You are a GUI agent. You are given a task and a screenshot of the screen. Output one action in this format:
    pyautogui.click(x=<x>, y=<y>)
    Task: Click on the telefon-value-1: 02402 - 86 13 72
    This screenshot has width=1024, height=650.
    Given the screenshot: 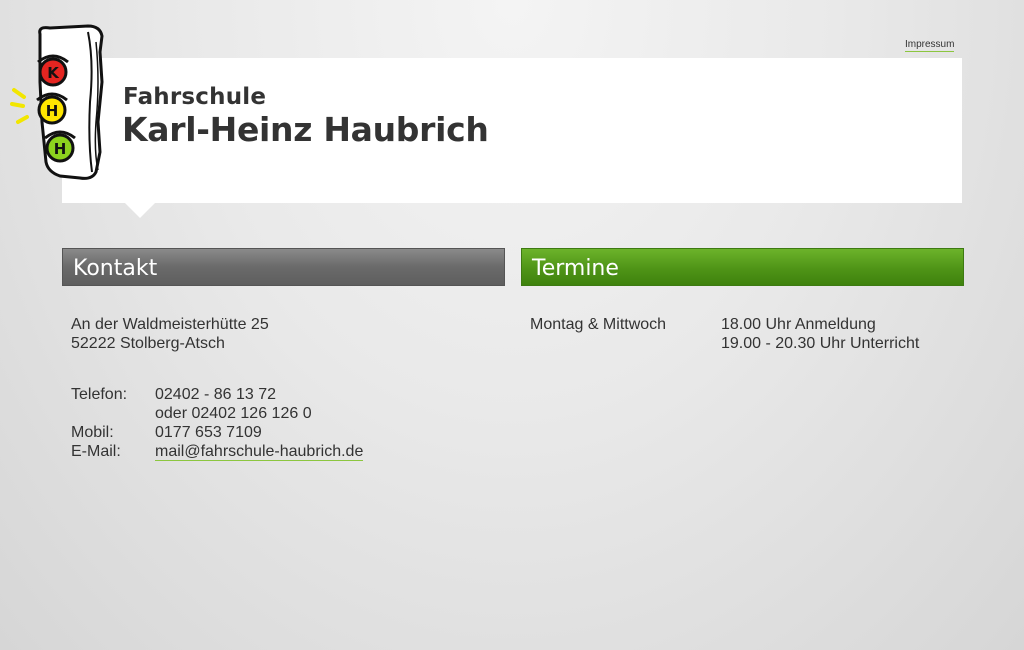 What is the action you would take?
    pyautogui.click(x=215, y=394)
    